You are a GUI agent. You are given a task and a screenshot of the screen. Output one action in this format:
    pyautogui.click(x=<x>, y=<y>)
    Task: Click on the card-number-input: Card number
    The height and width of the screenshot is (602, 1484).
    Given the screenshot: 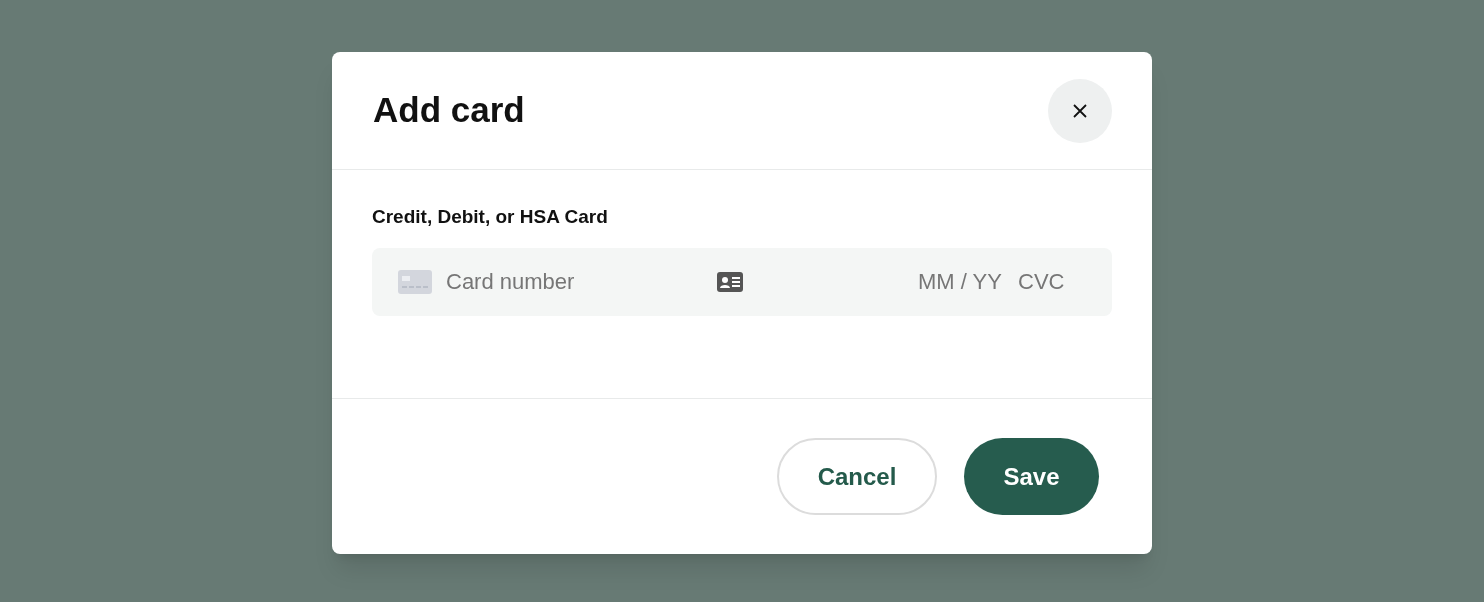 What is the action you would take?
    pyautogui.click(x=571, y=281)
    